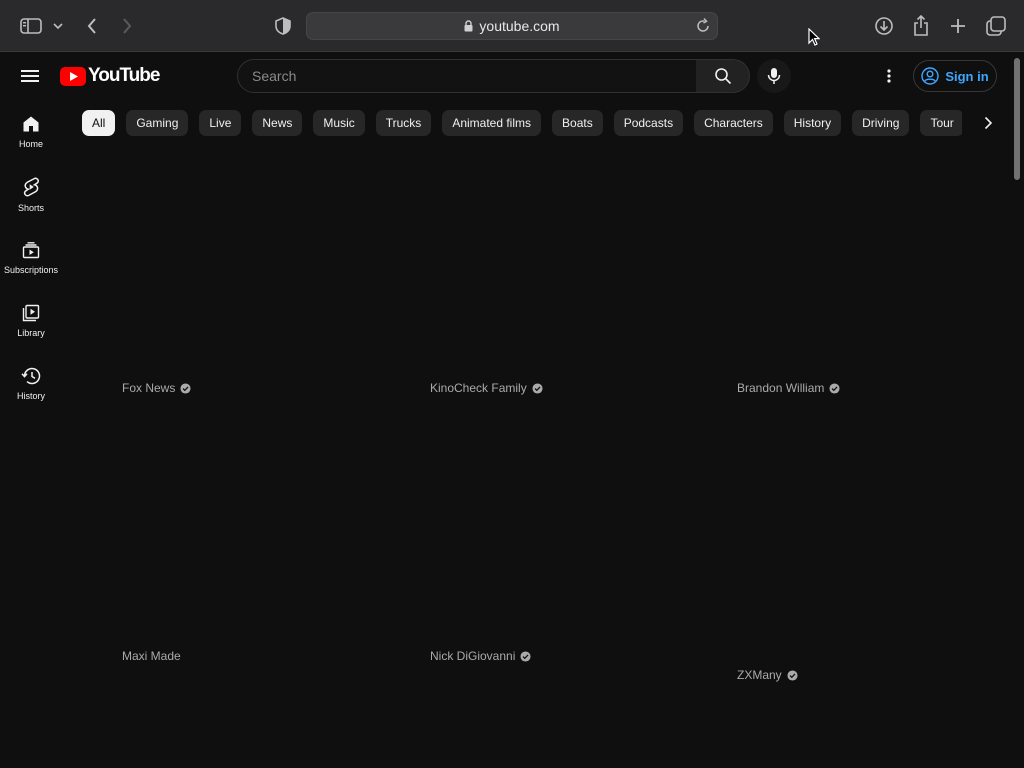 The width and height of the screenshot is (1024, 768). What do you see at coordinates (31, 269) in the screenshot?
I see `sidebar-item-label: Subscriptions` at bounding box center [31, 269].